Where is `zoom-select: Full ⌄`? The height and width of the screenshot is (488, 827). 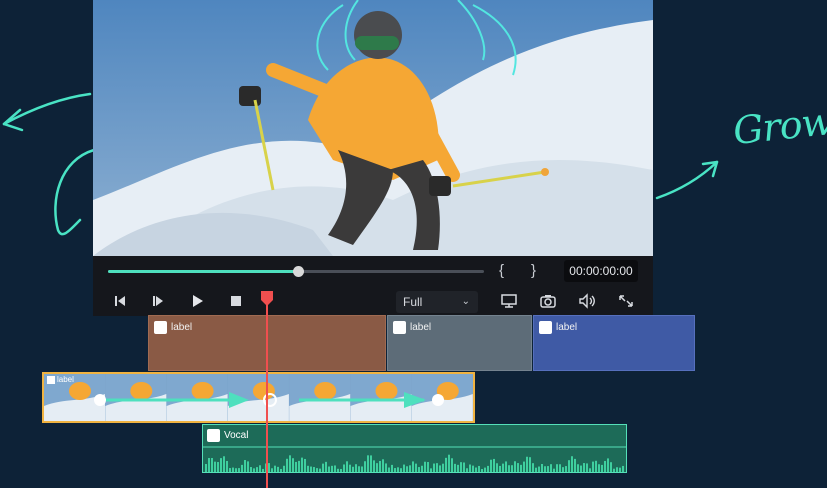
zoom-select: Full ⌄ is located at coordinates (437, 302).